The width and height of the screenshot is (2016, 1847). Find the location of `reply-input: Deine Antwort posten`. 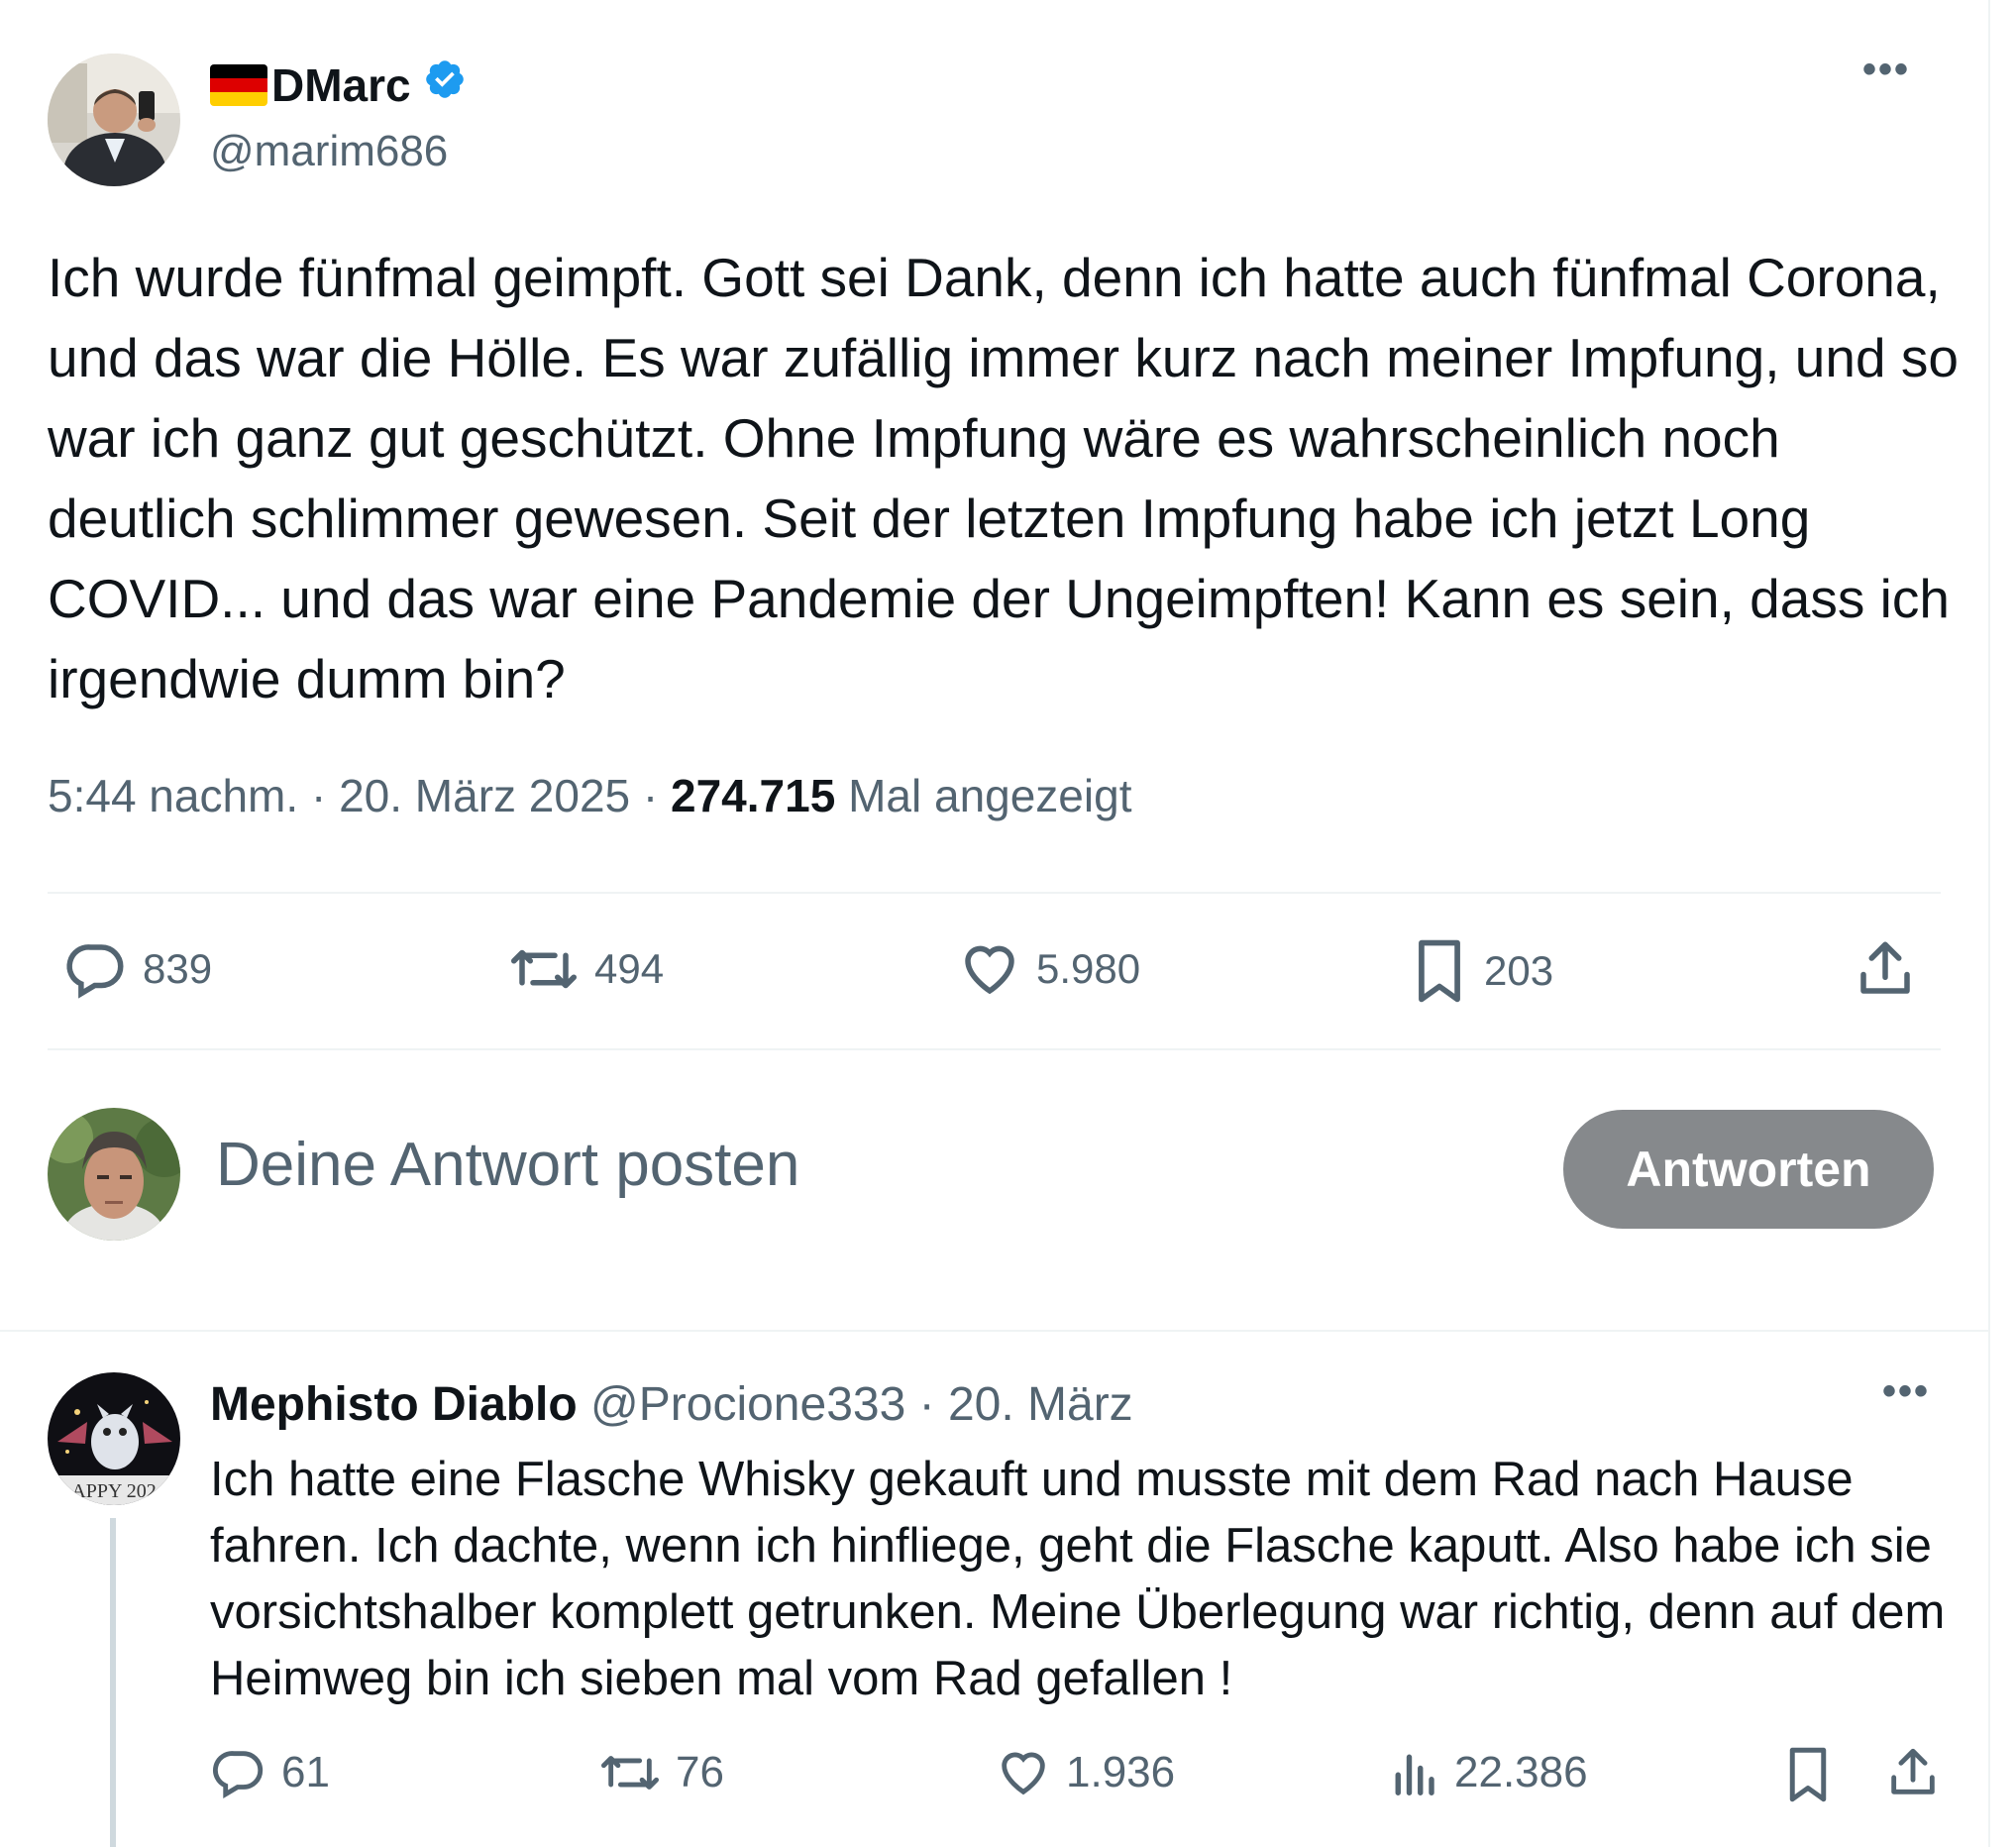

reply-input: Deine Antwort posten is located at coordinates (508, 1165).